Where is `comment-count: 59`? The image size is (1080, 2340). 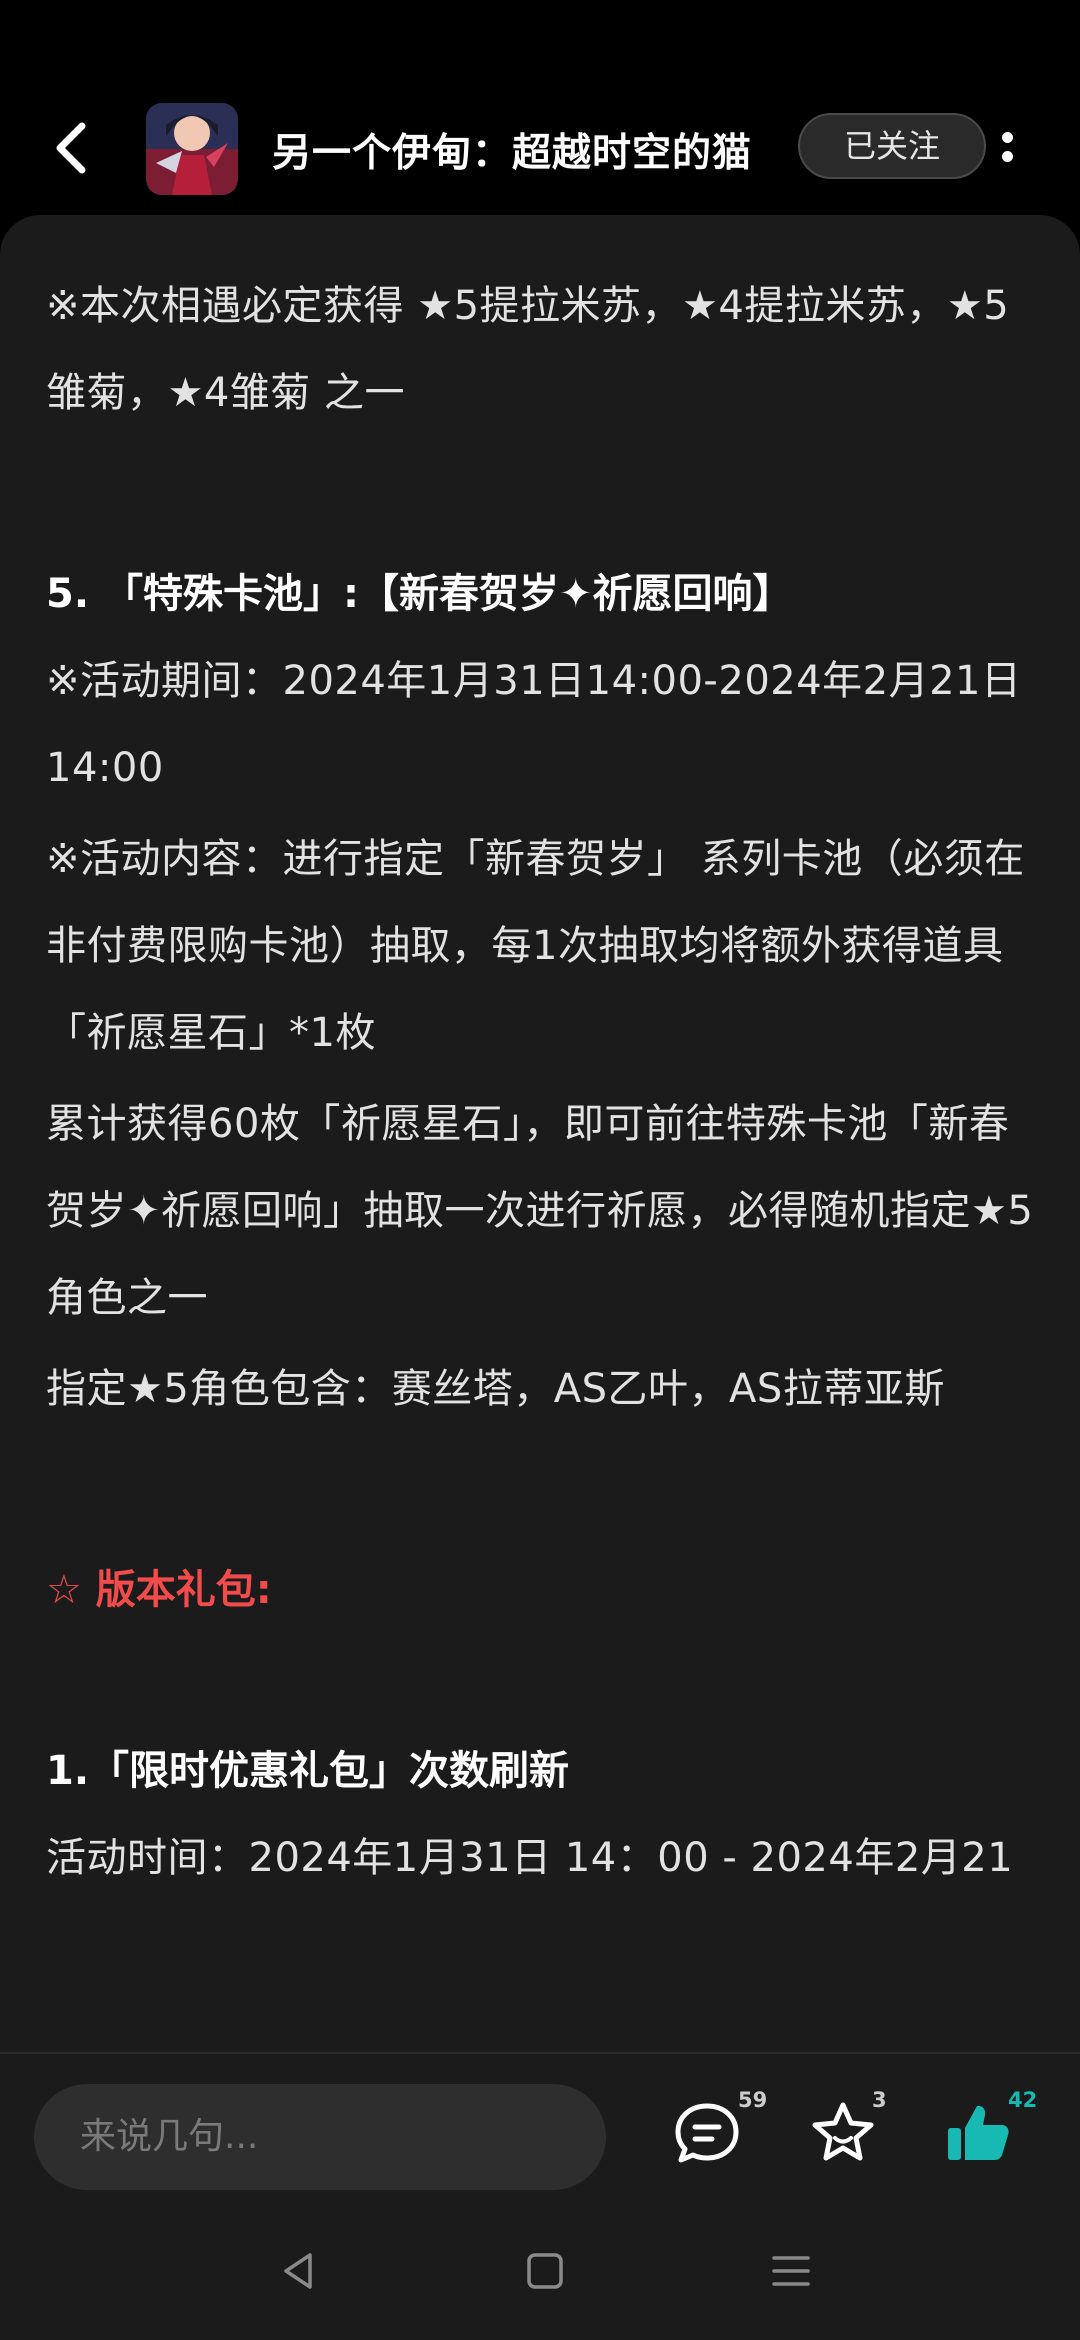 comment-count: 59 is located at coordinates (753, 2100).